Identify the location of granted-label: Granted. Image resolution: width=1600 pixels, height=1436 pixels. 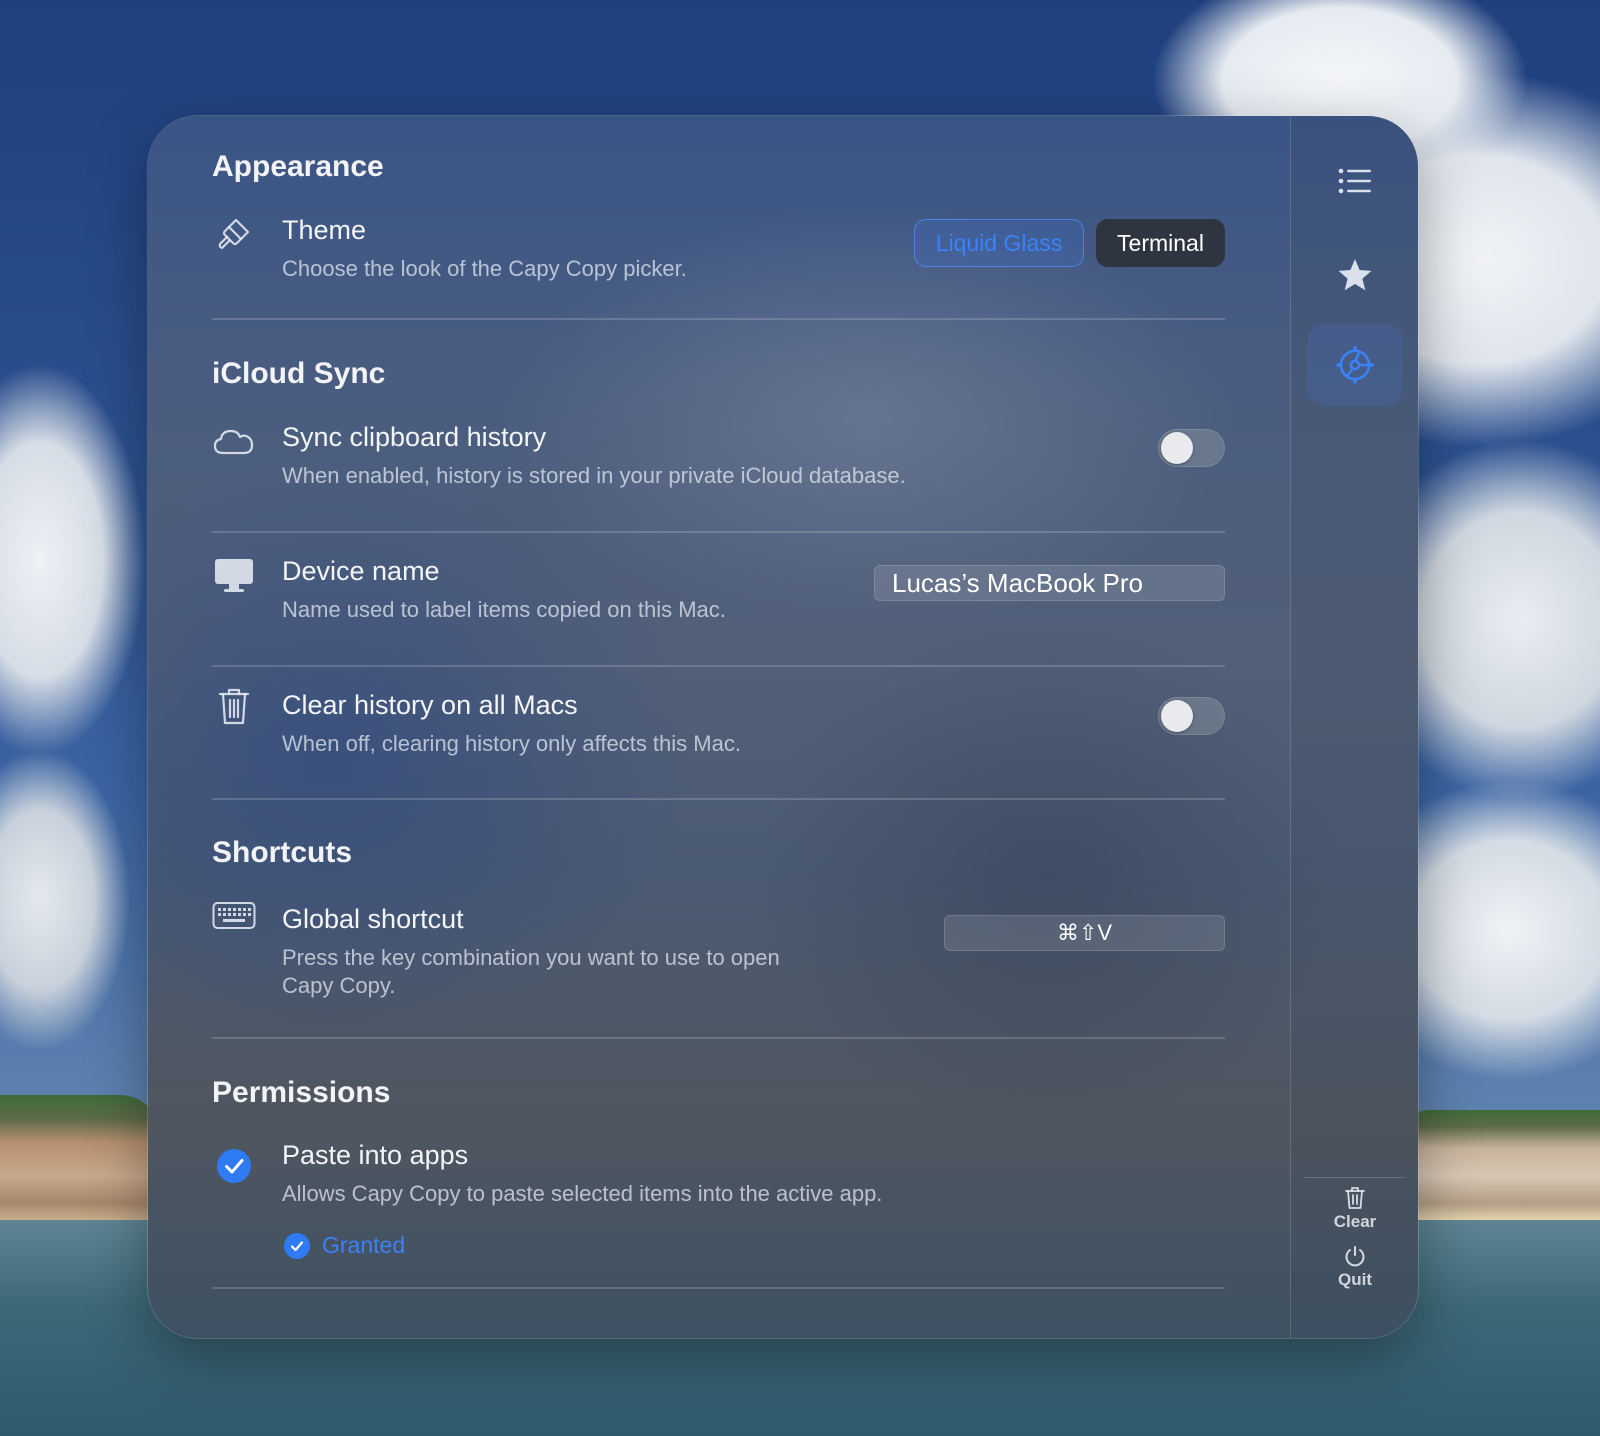
(364, 1245).